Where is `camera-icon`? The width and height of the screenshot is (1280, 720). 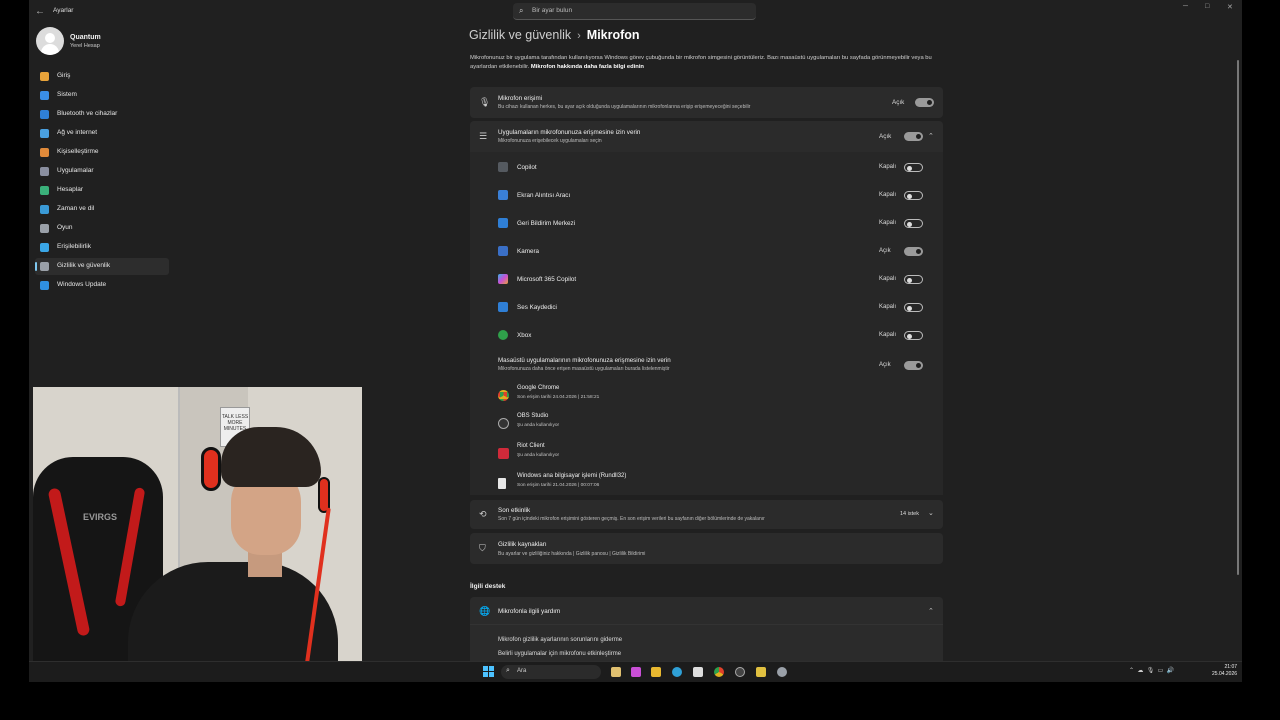 camera-icon is located at coordinates (503, 251).